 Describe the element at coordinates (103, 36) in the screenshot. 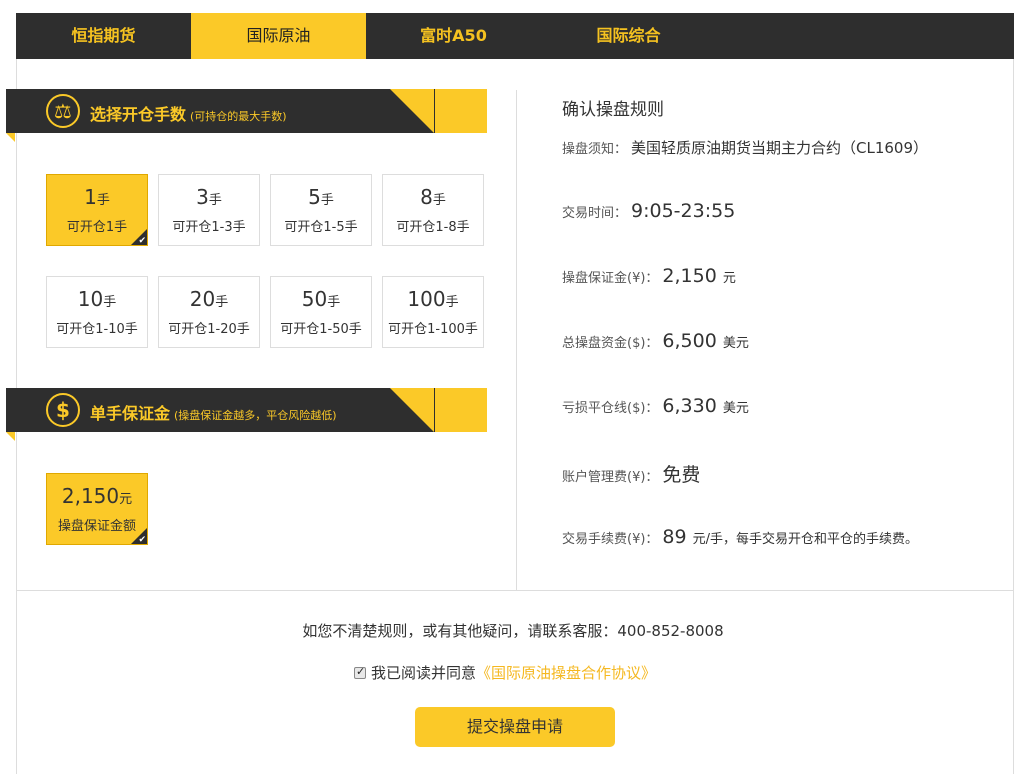

I see `tab-hang-seng-futures: 恒指期货` at that location.